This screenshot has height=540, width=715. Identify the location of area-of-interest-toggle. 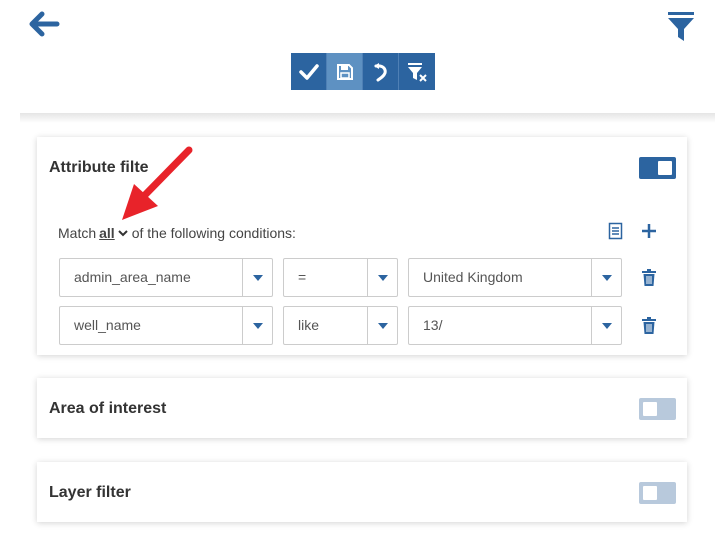
(657, 409).